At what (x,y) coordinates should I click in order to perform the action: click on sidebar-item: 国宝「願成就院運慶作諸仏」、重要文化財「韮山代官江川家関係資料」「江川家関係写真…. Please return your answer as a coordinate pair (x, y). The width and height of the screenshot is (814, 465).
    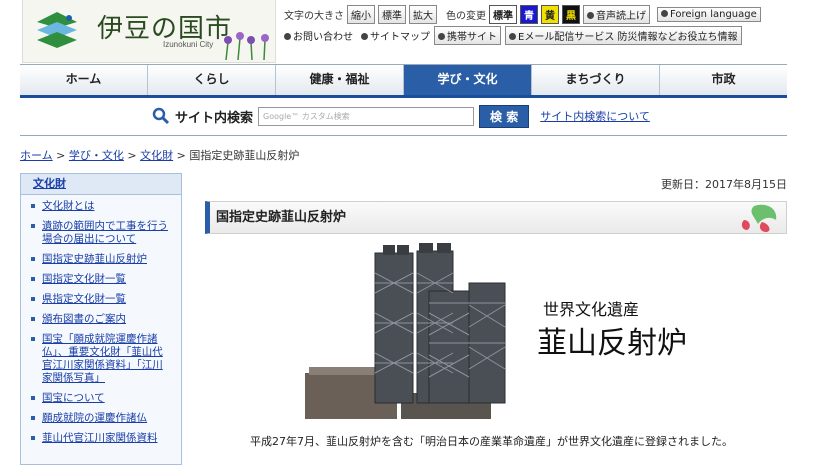
    Looking at the image, I should click on (102, 359).